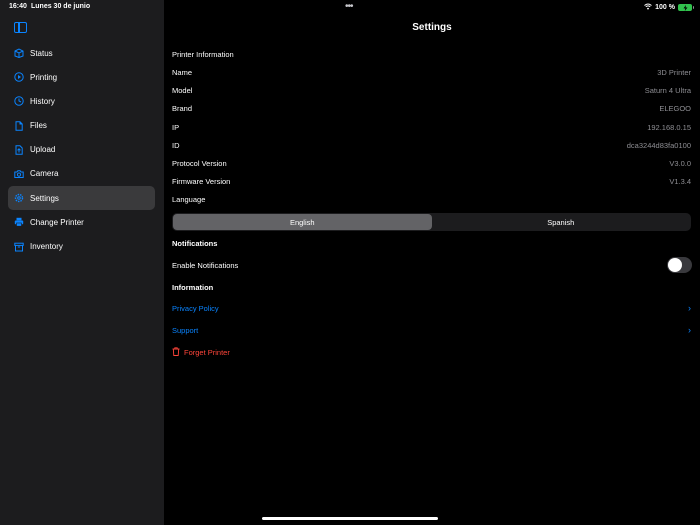 Image resolution: width=700 pixels, height=525 pixels. I want to click on forget-printer-label: Forget Printer, so click(207, 352).